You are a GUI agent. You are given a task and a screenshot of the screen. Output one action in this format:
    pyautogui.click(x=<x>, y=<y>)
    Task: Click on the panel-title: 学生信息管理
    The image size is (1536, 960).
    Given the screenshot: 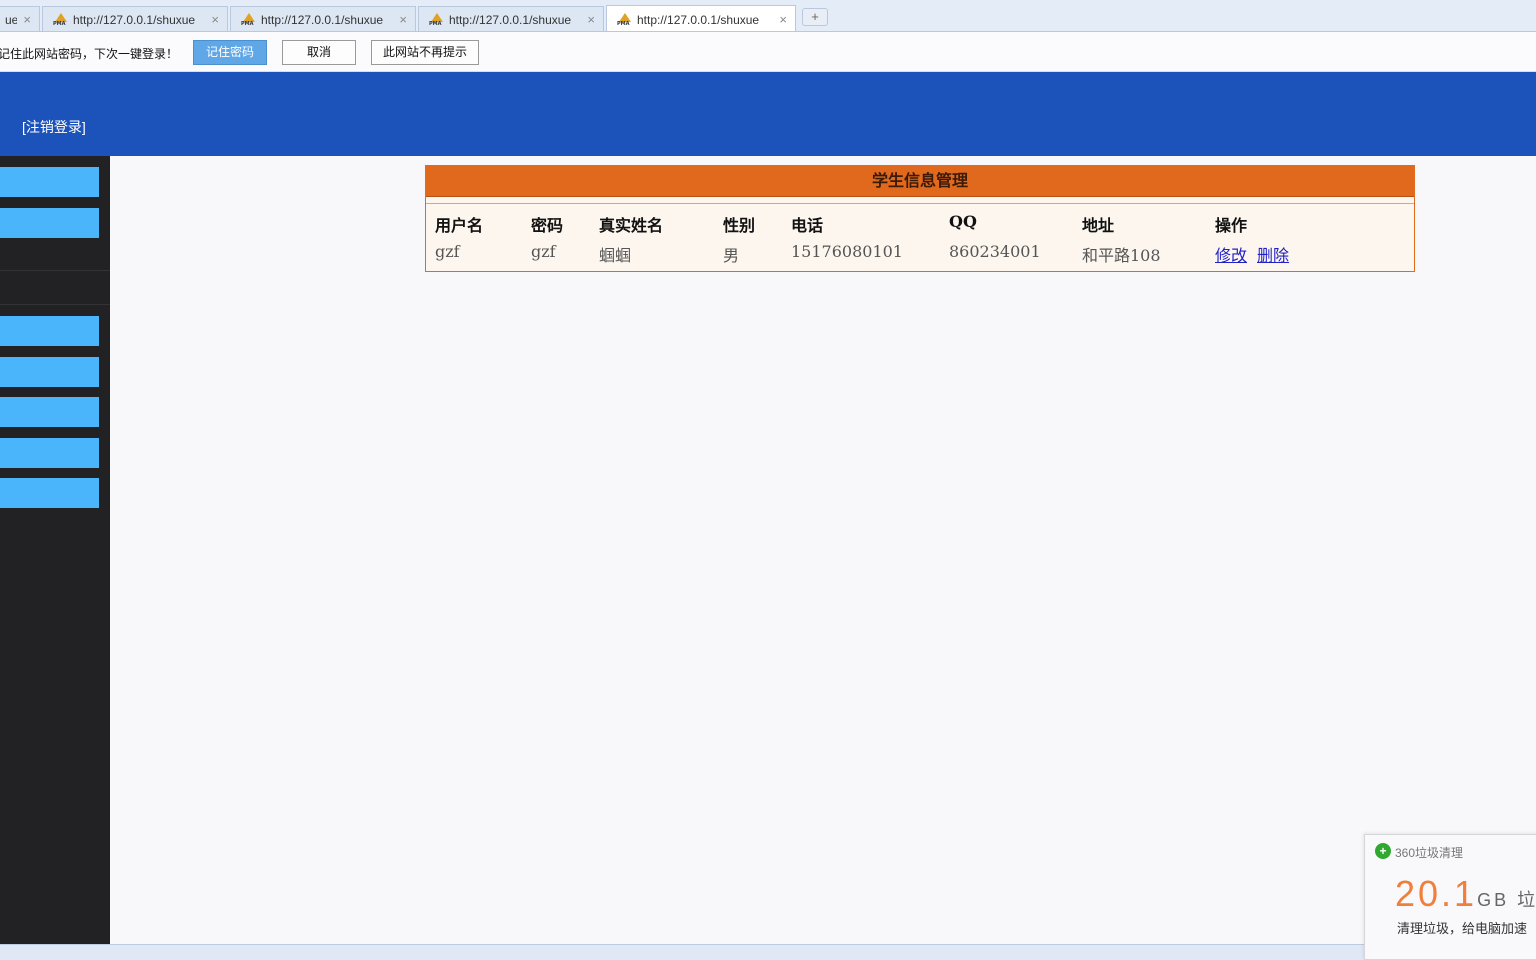 What is the action you would take?
    pyautogui.click(x=920, y=181)
    